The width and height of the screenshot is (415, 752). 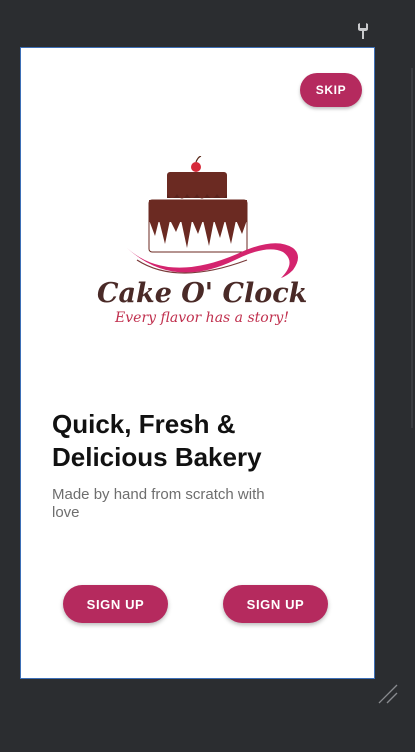 What do you see at coordinates (144, 424) in the screenshot?
I see `page-title-line-1: Quick, Fresh &` at bounding box center [144, 424].